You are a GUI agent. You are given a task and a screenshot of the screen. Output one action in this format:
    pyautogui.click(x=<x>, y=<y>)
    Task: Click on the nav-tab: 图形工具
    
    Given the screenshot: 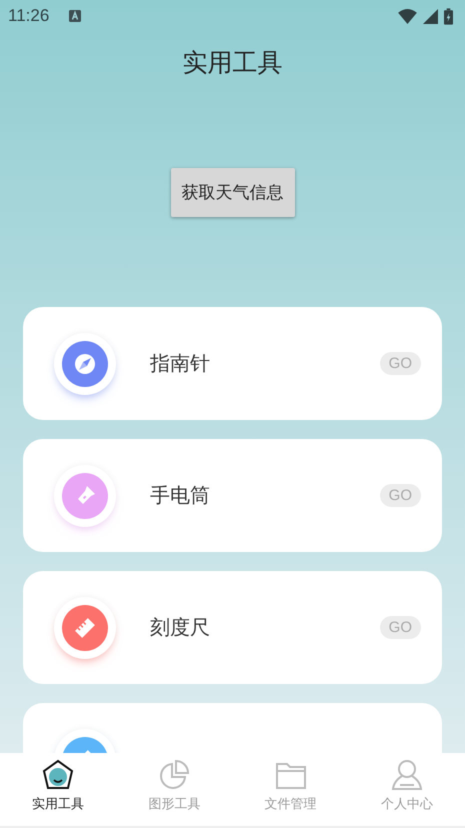 What is the action you would take?
    pyautogui.click(x=174, y=789)
    